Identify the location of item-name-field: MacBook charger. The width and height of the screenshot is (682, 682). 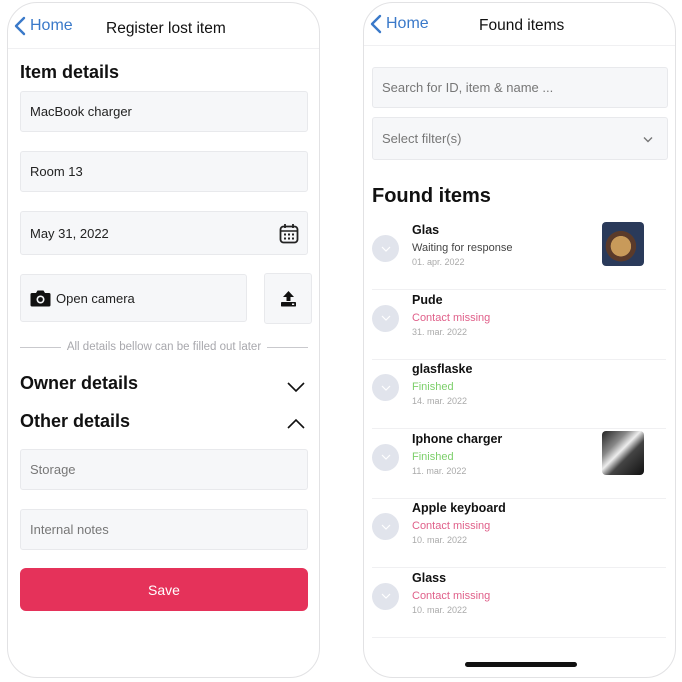
(164, 111).